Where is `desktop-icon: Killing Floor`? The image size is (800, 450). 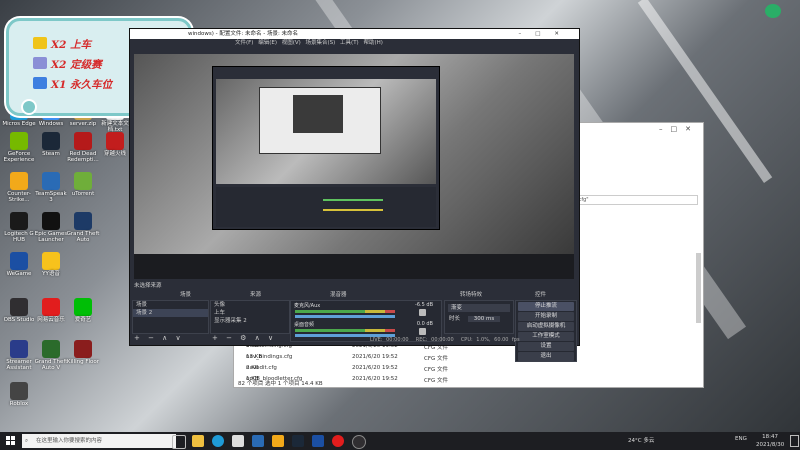
desktop-icon: Killing Floor is located at coordinates (83, 352).